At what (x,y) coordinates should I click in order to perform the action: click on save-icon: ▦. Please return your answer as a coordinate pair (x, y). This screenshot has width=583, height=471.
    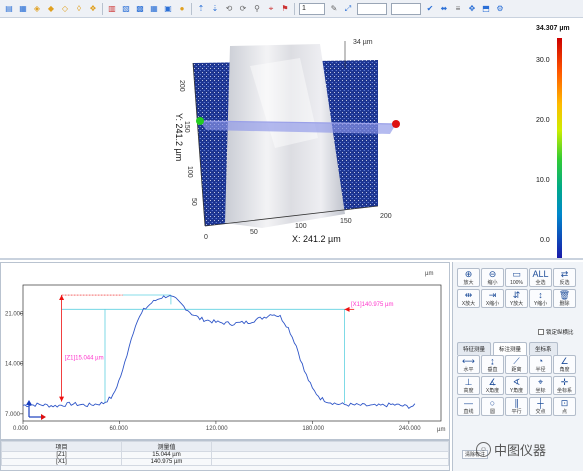
    Looking at the image, I should click on (23, 9).